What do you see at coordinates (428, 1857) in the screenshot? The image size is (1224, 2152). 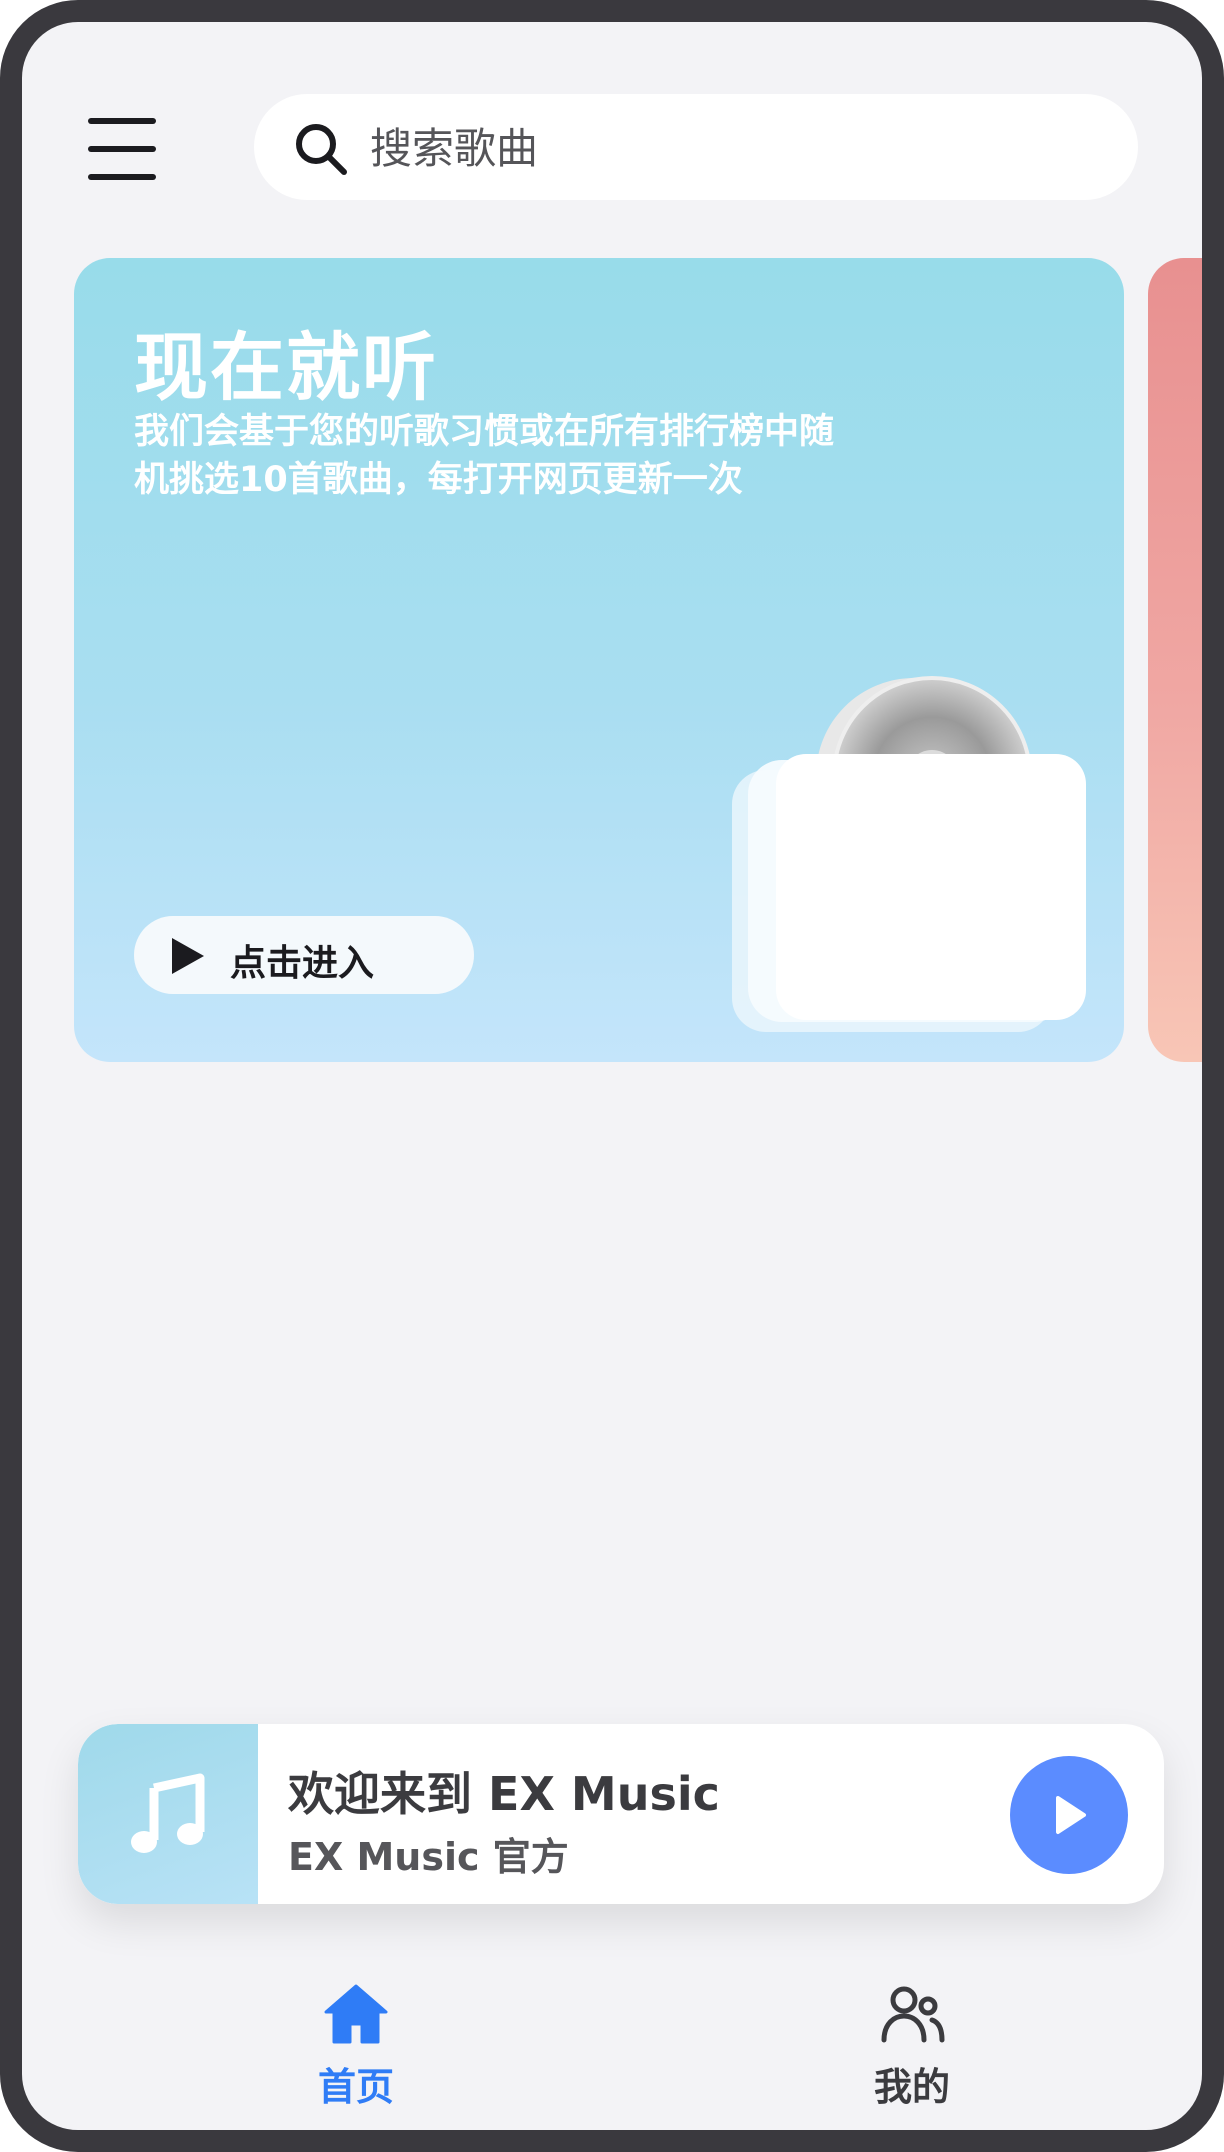 I see `song-artist: EX Music 官方` at bounding box center [428, 1857].